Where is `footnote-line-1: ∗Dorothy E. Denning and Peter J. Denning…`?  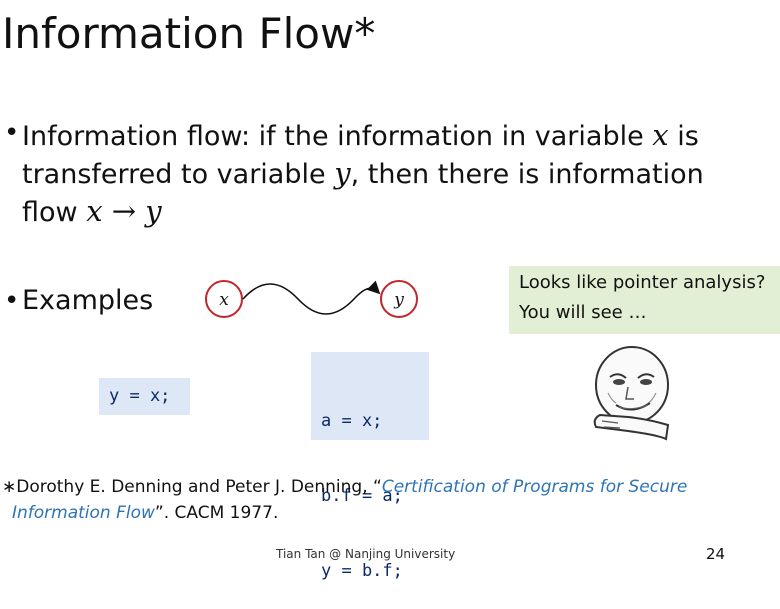 footnote-line-1: ∗Dorothy E. Denning and Peter J. Denning… is located at coordinates (344, 487).